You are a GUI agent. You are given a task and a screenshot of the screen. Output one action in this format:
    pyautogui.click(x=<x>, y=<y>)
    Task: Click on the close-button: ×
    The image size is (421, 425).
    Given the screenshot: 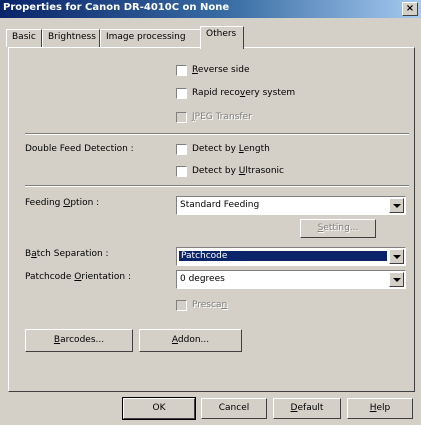 What is the action you would take?
    pyautogui.click(x=410, y=9)
    